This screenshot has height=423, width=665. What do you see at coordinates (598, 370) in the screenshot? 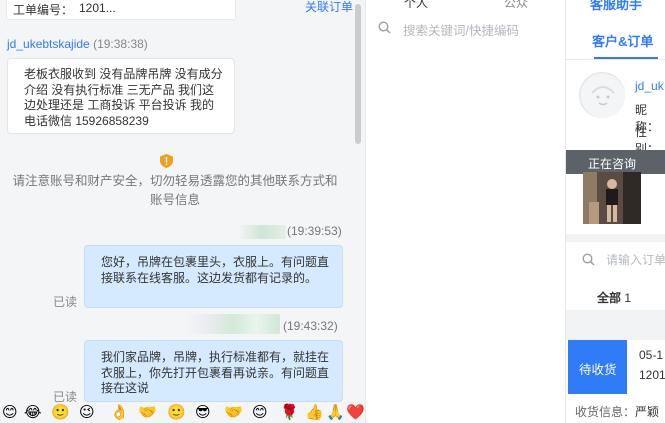
I see `pending-delivery-label: 待收货` at bounding box center [598, 370].